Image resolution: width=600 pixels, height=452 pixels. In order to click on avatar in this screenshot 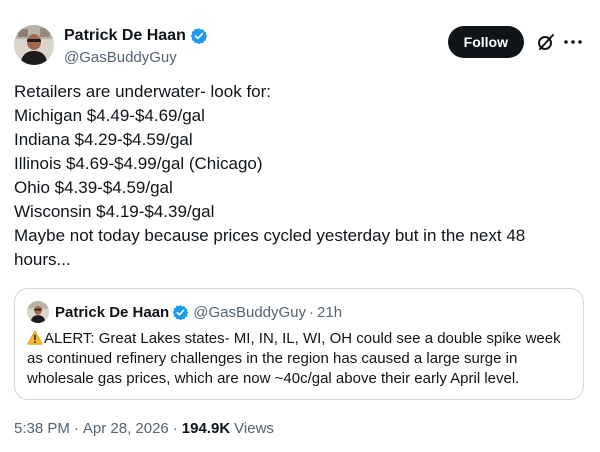, I will do `click(34, 45)`.